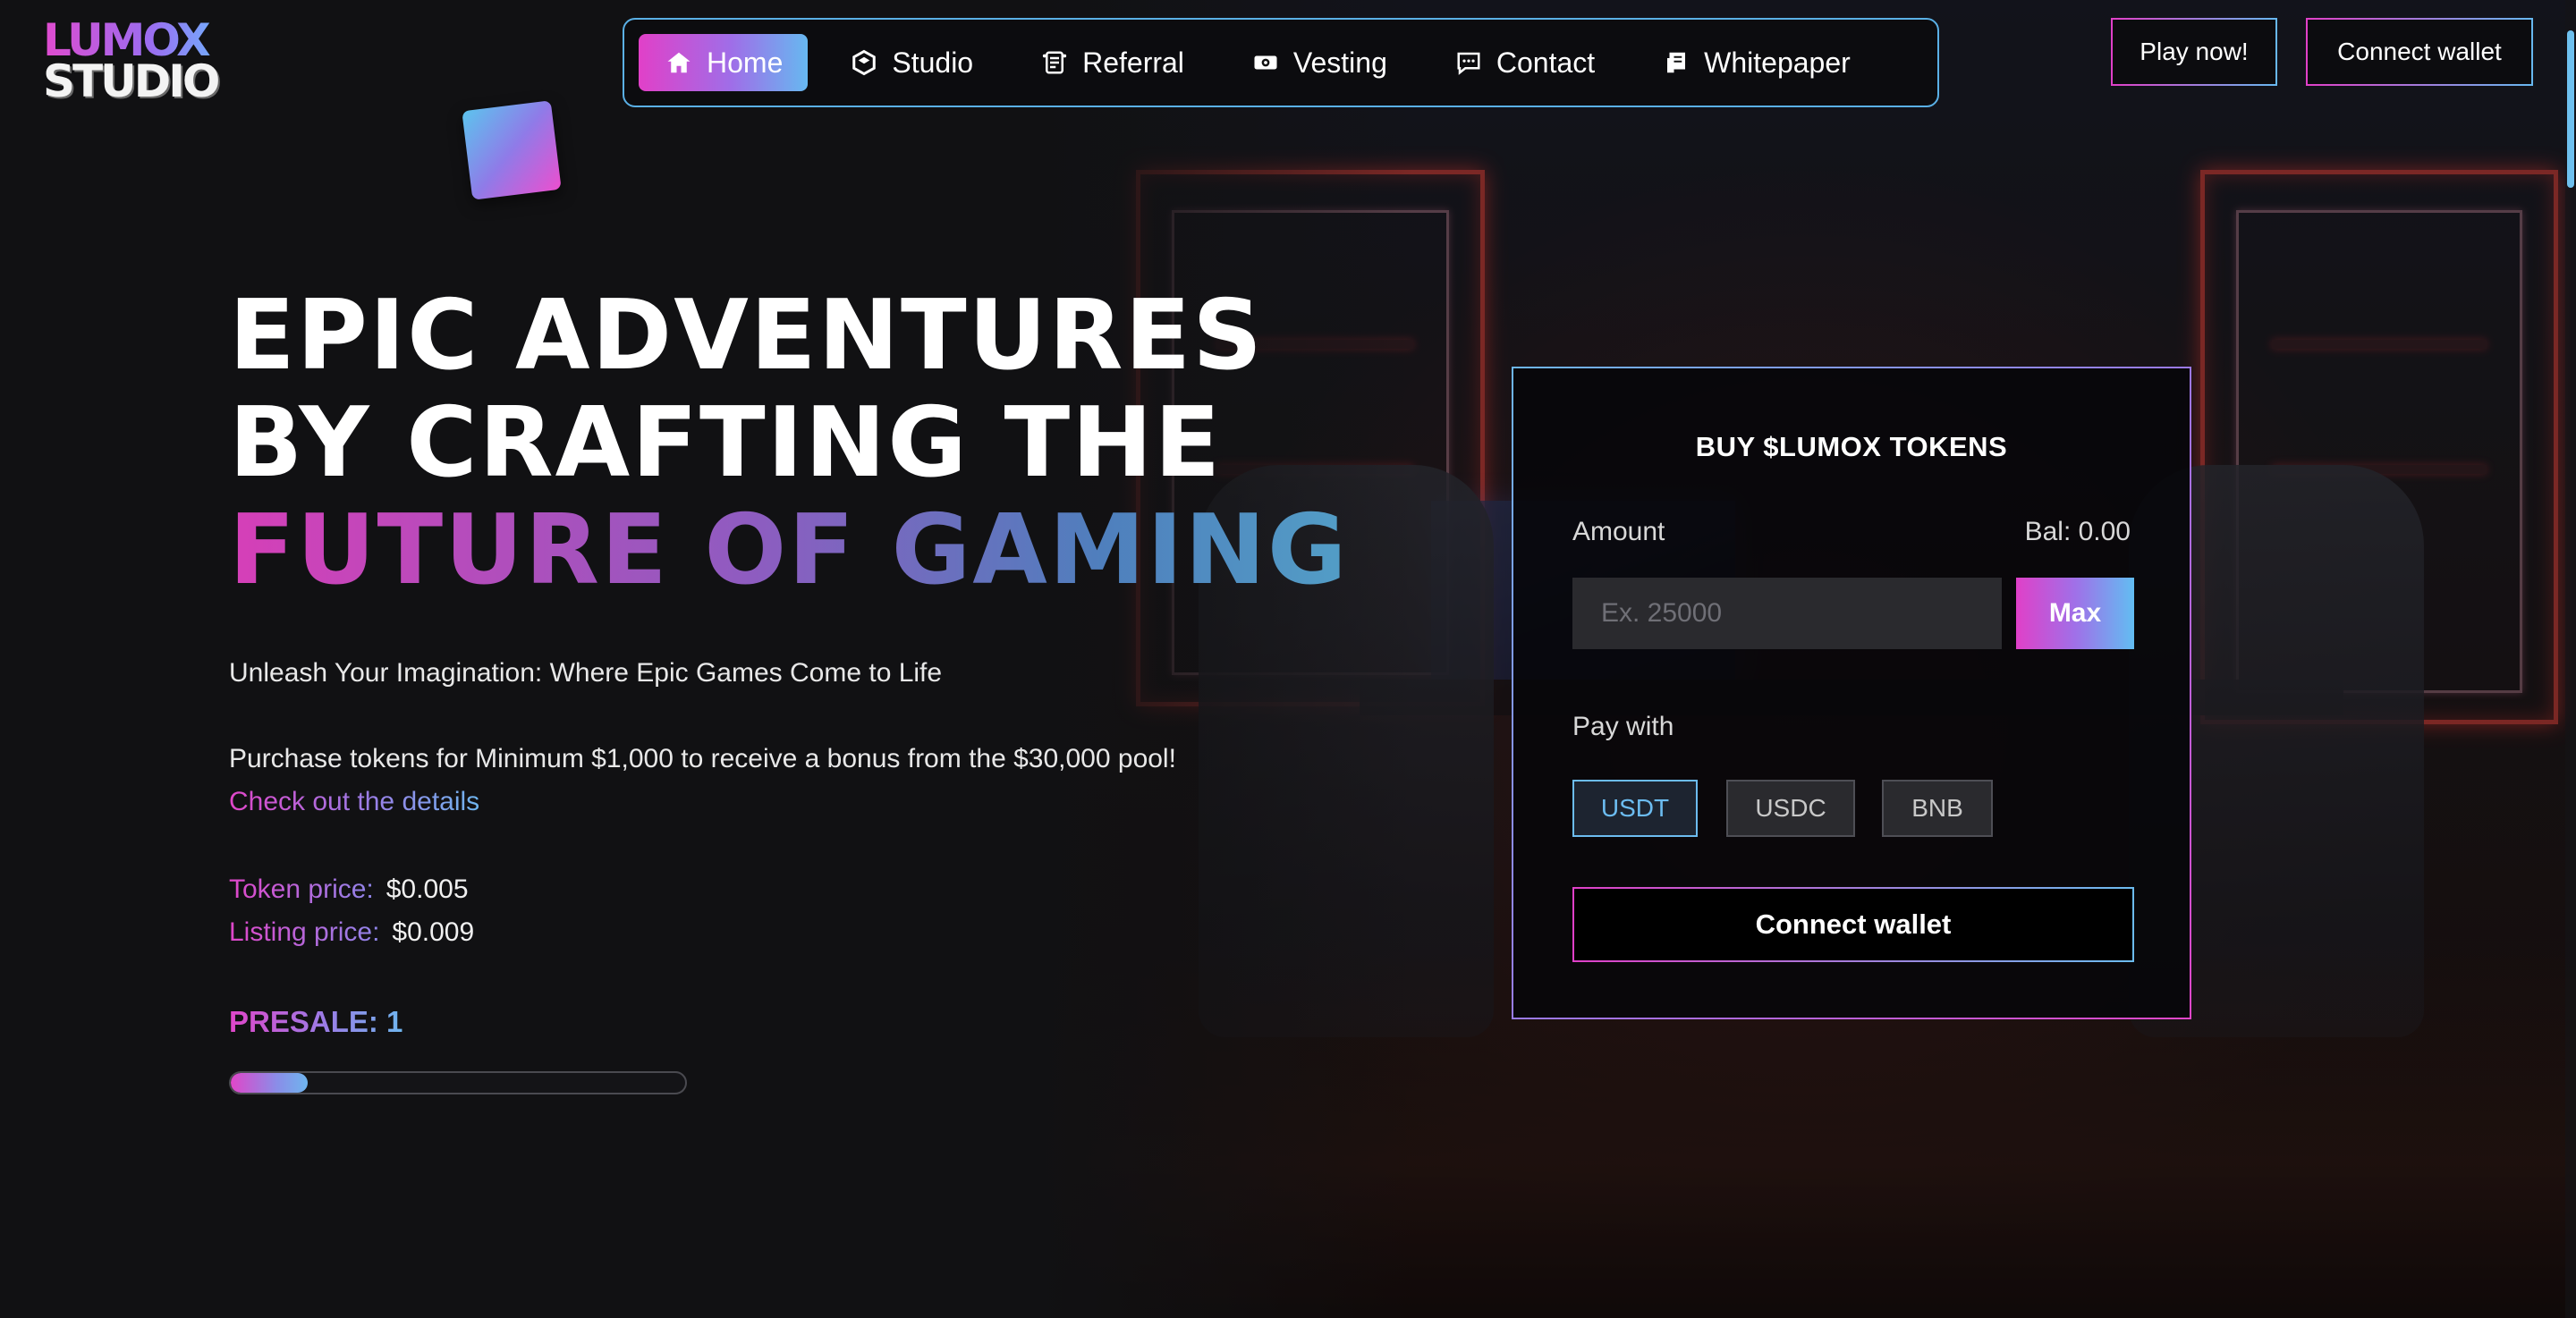 The image size is (2576, 1318). I want to click on nav-item-whitepaper: Whitepaper, so click(1756, 63).